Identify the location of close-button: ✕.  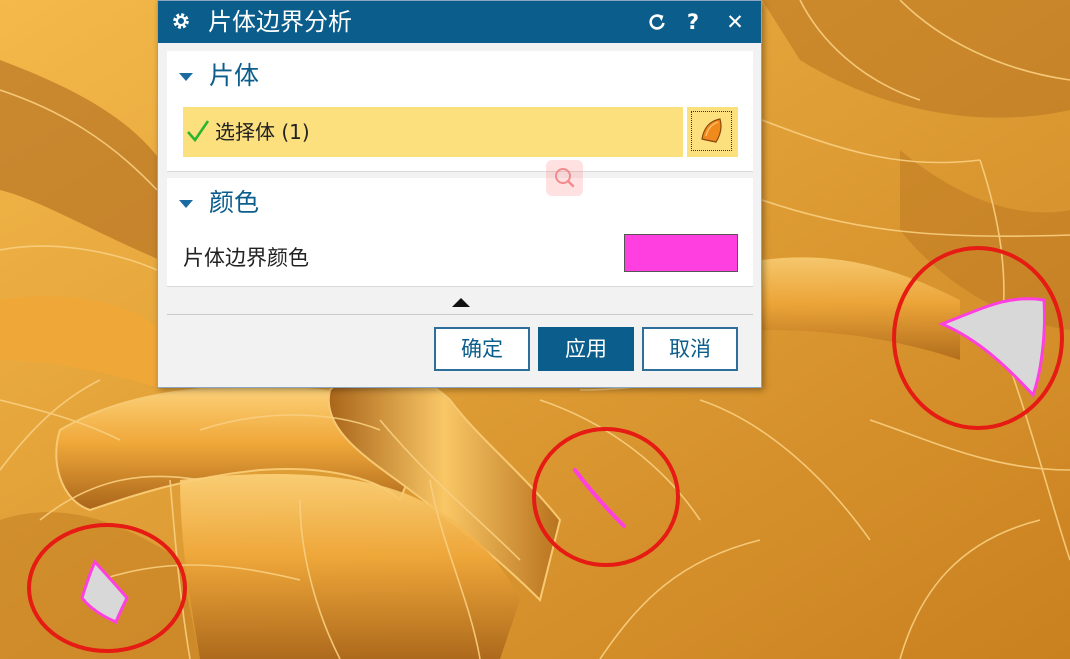
(735, 22).